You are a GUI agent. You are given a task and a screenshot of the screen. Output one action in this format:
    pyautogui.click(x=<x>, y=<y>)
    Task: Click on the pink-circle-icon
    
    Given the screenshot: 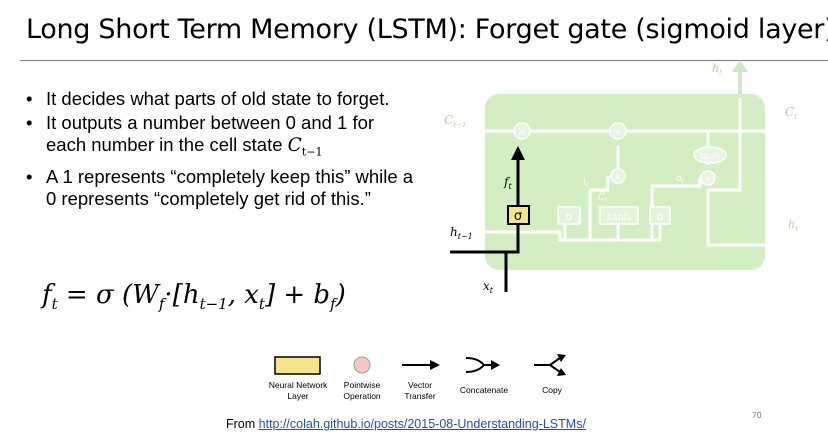 What is the action you would take?
    pyautogui.click(x=362, y=365)
    